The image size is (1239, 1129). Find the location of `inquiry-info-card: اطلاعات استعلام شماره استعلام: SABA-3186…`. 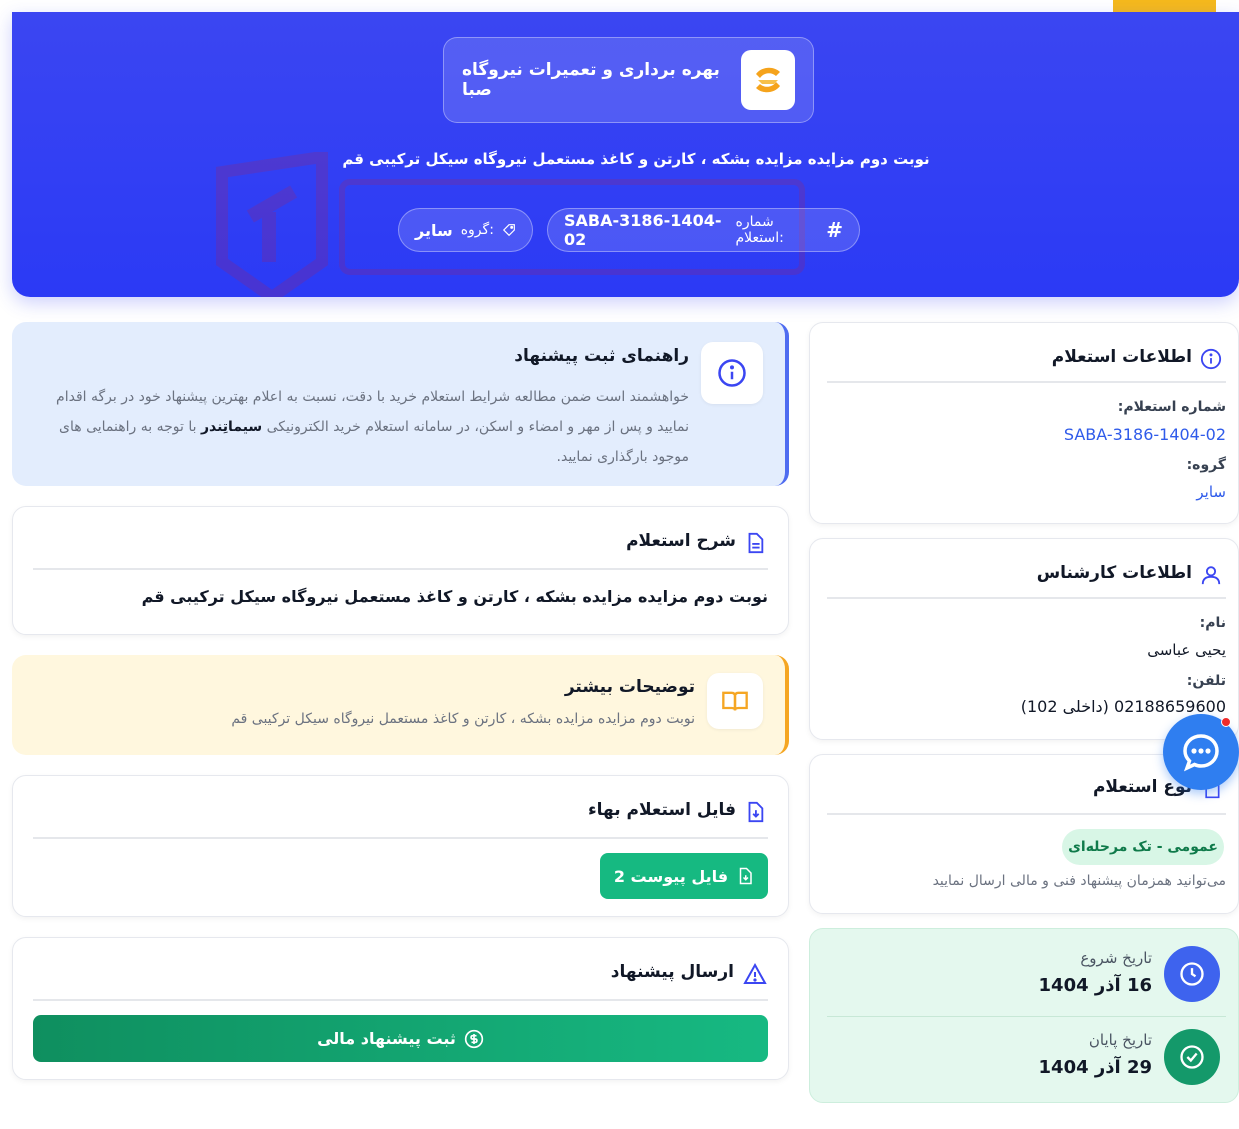

inquiry-info-card: اطلاعات استعلام شماره استعلام: SABA-3186… is located at coordinates (1024, 423).